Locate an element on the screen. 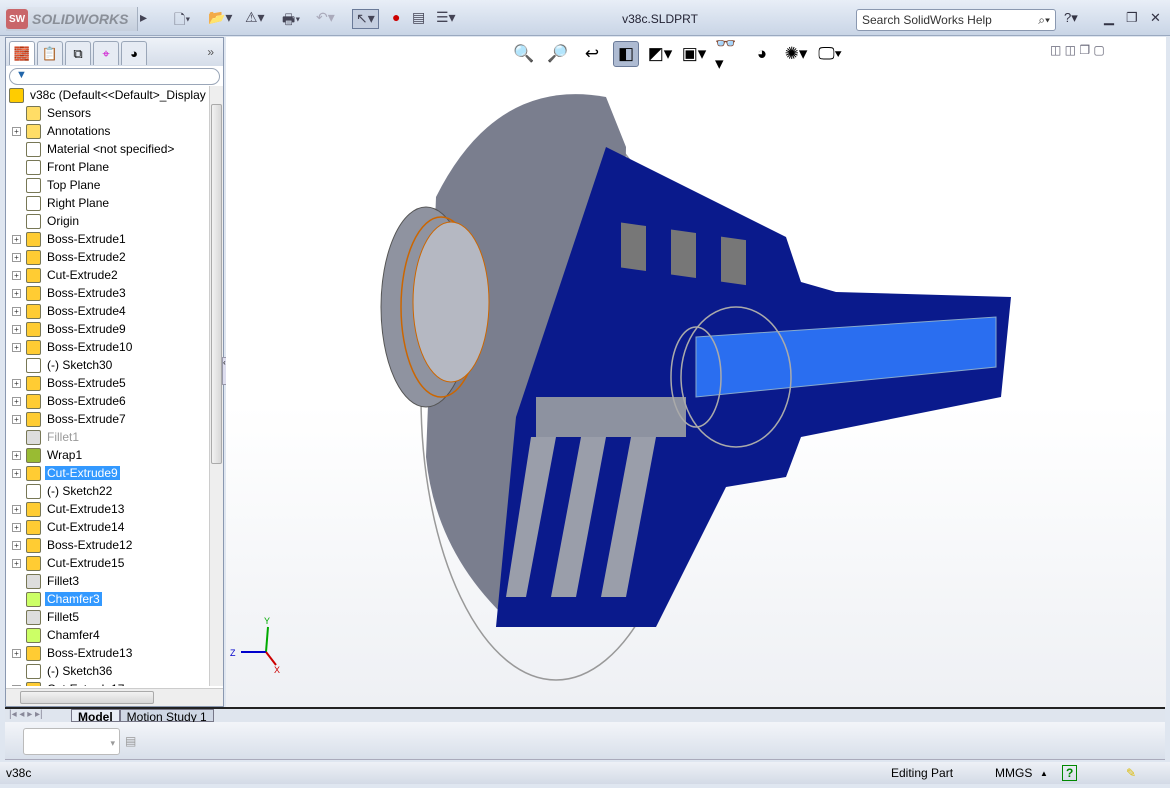 The height and width of the screenshot is (788, 1170). help-search-input: Search SolidWorks Help ⌕▾ is located at coordinates (956, 20).